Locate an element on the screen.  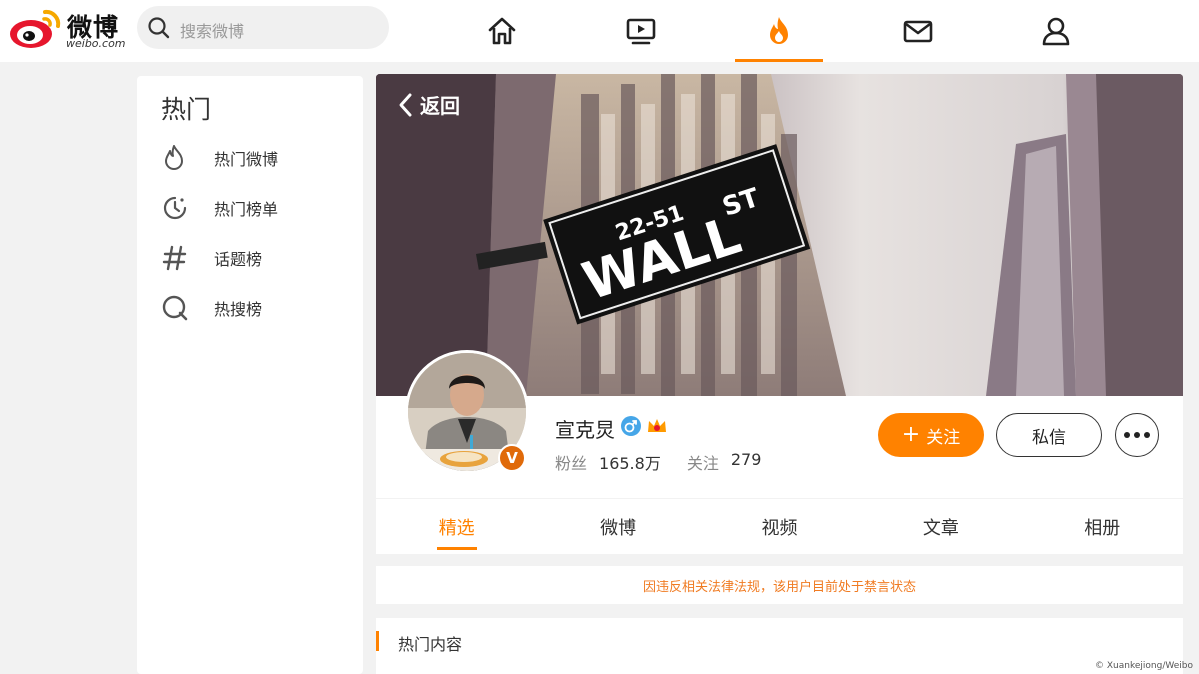
profile-icon is located at coordinates (1056, 31).